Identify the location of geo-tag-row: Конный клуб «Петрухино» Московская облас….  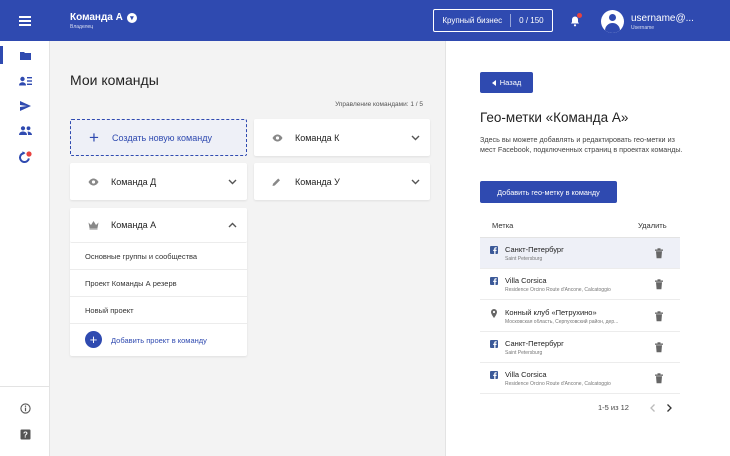
(580, 316).